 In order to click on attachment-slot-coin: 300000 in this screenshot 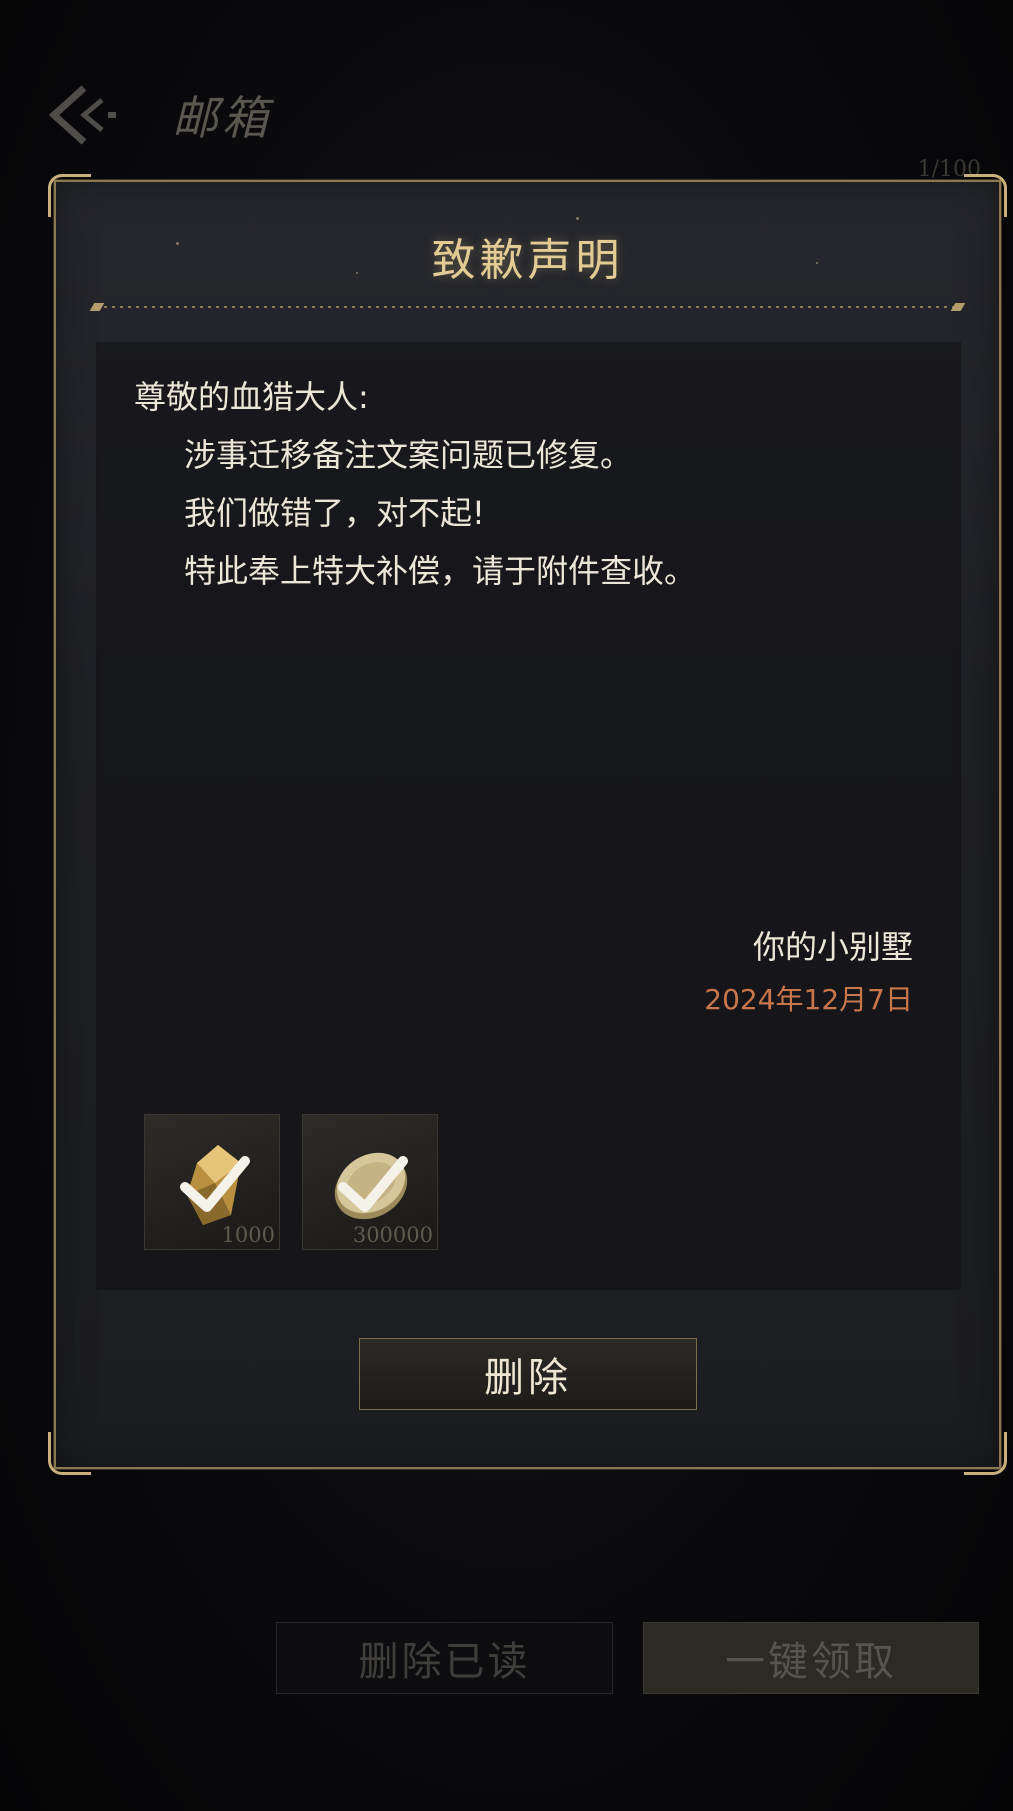, I will do `click(370, 1182)`.